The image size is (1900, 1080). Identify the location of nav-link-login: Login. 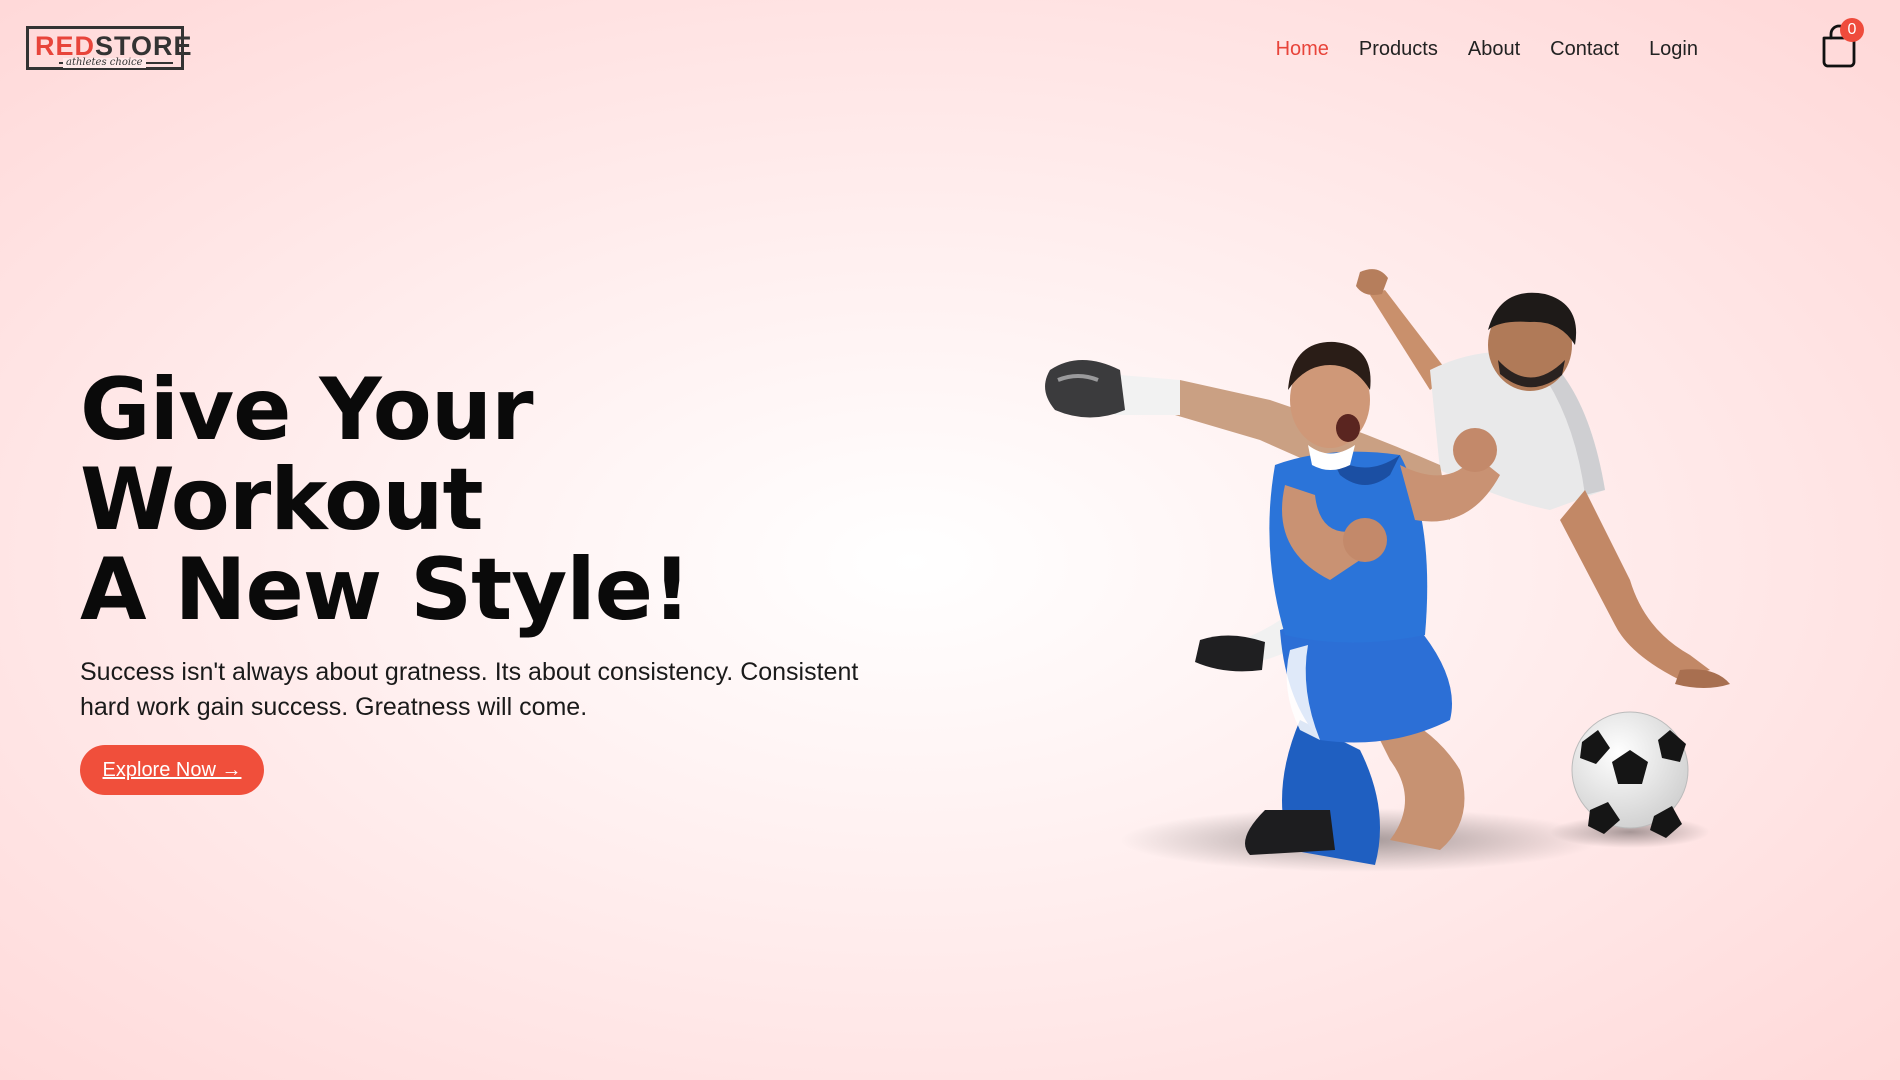
(1673, 49).